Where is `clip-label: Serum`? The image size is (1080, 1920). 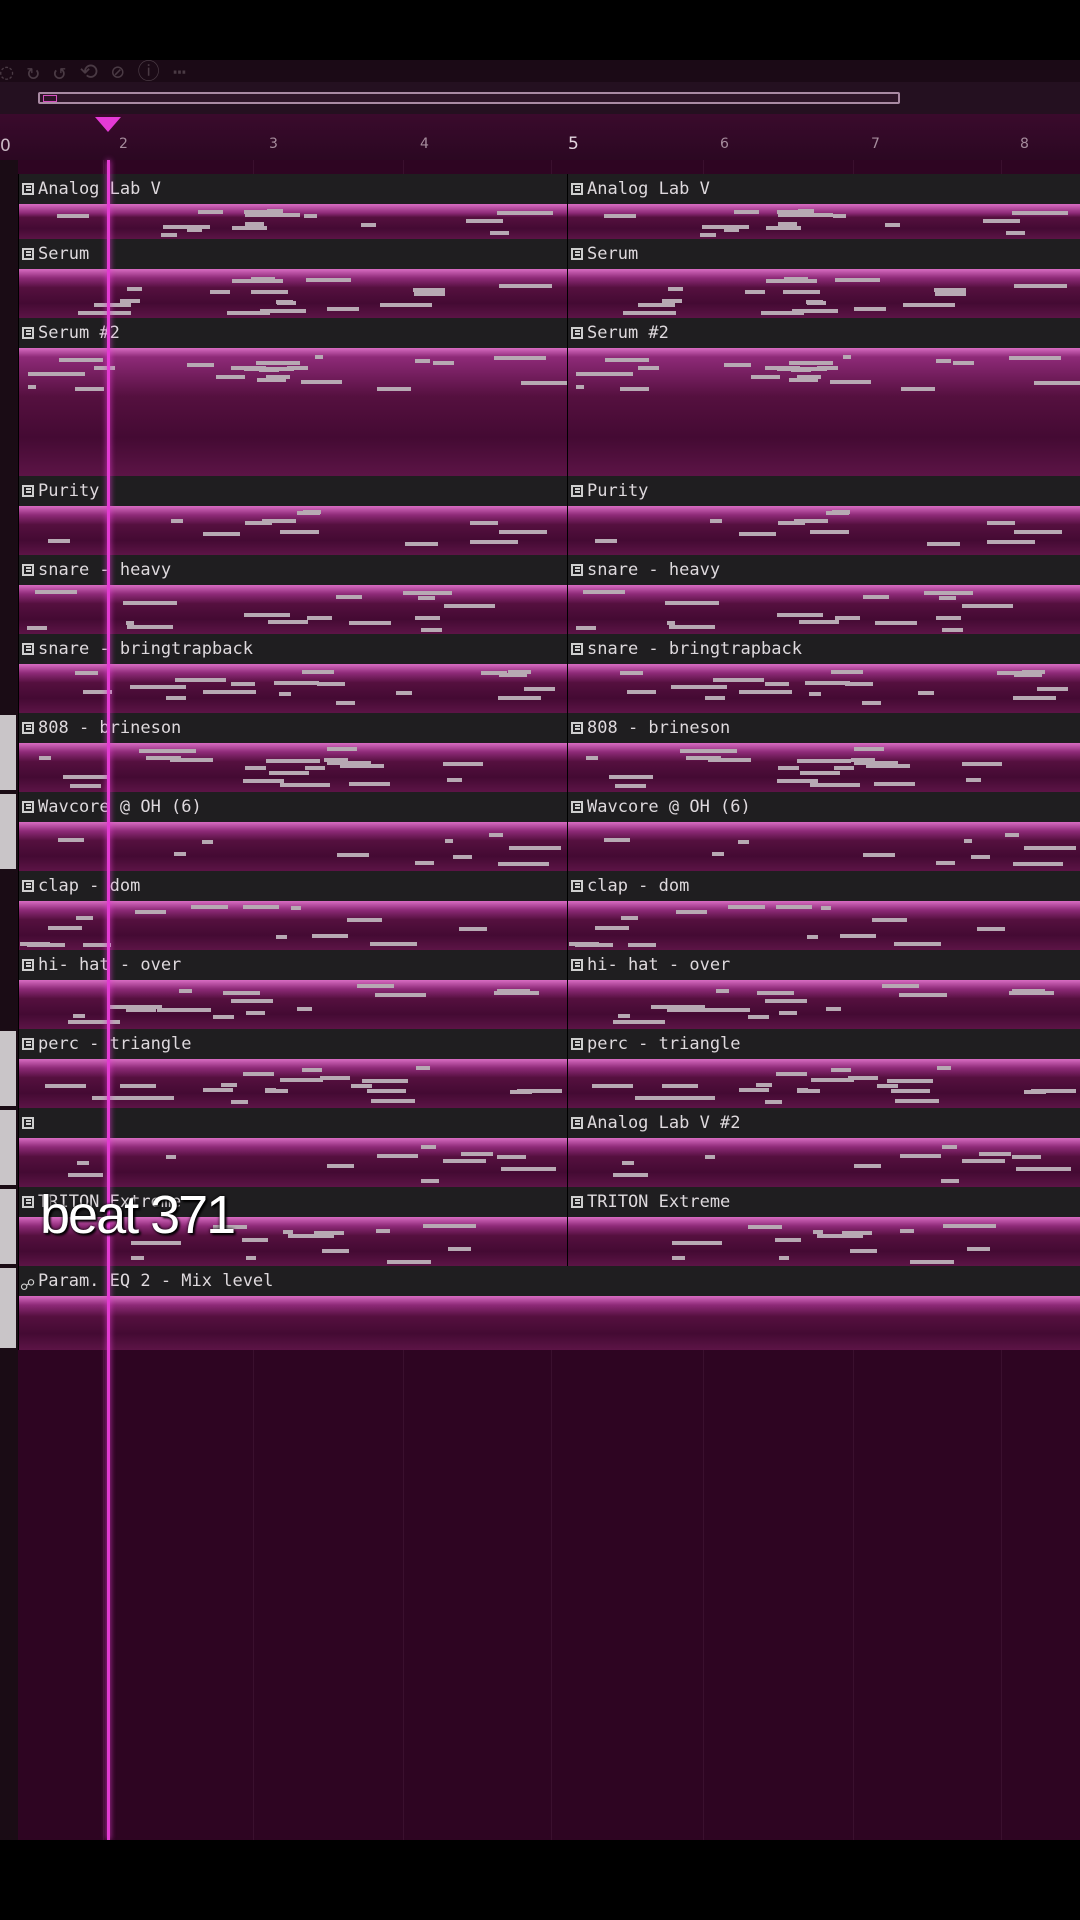 clip-label: Serum is located at coordinates (64, 254).